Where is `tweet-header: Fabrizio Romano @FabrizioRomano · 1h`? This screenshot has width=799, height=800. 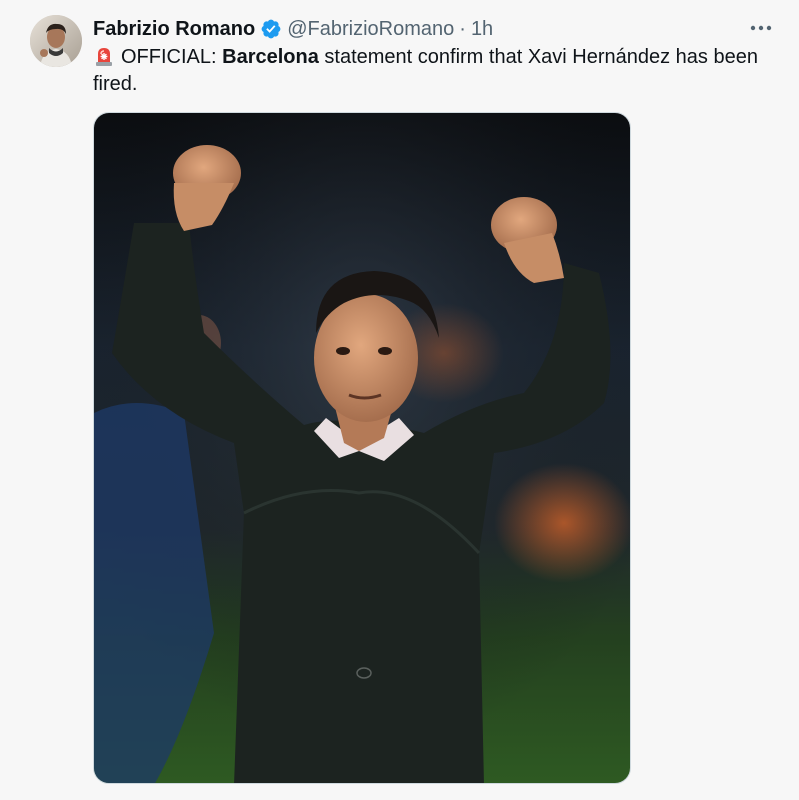 tweet-header: Fabrizio Romano @FabrizioRomano · 1h is located at coordinates (293, 29).